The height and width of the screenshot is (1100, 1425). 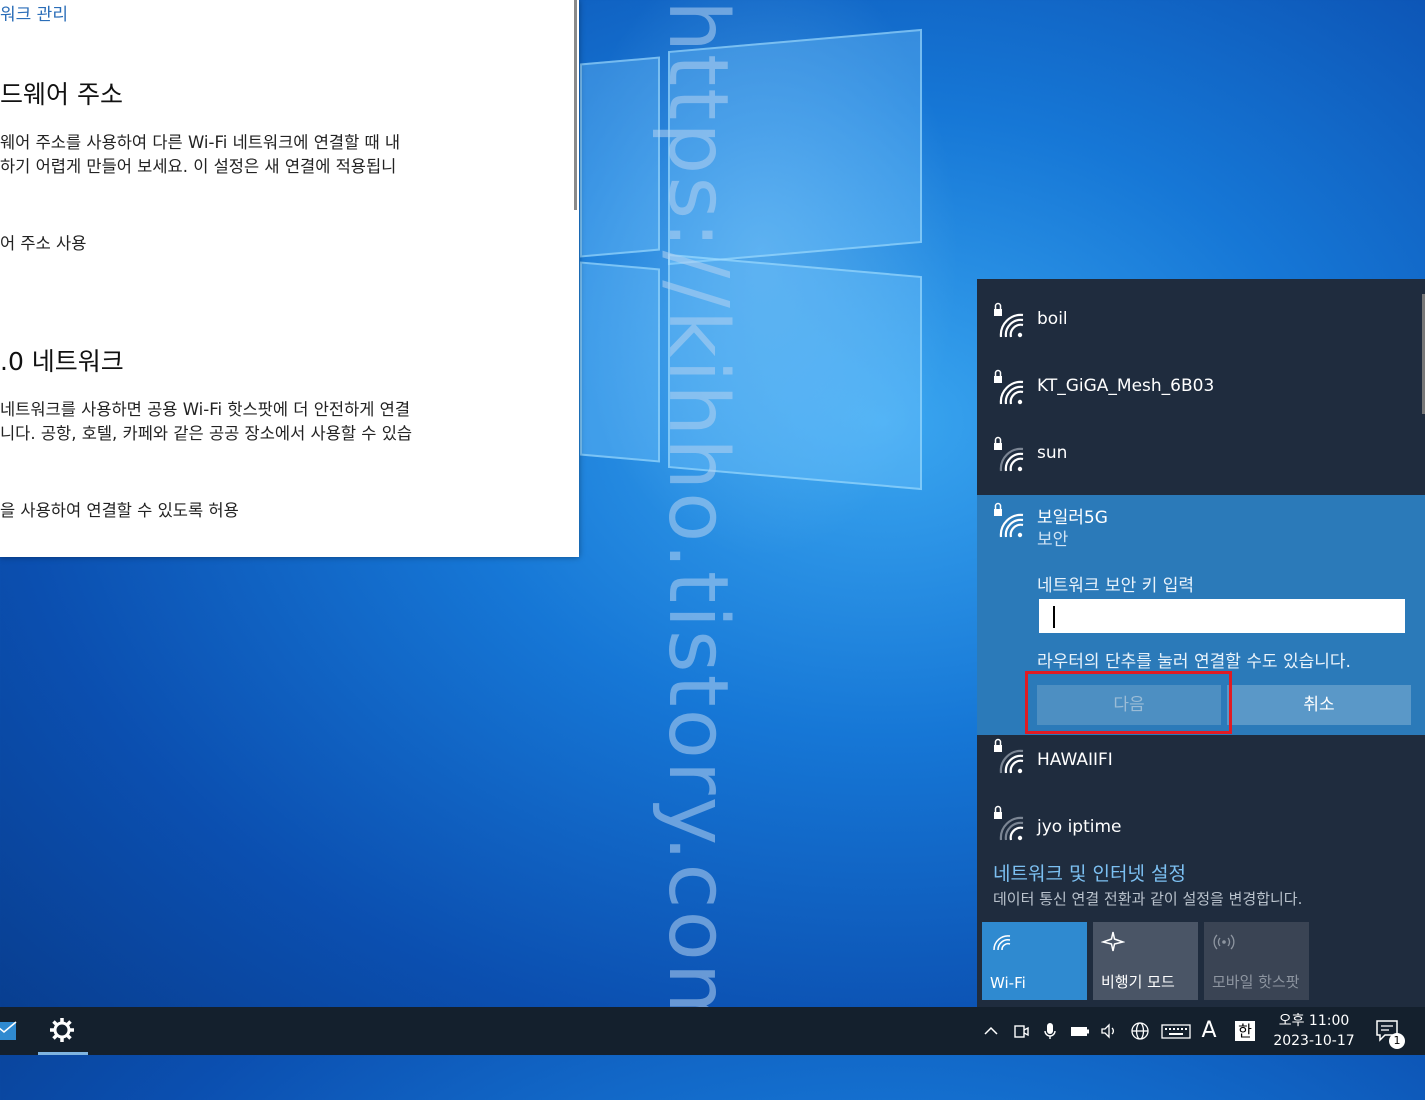 I want to click on wps-hint: 라우터의 단추를 눌러 연결할 수도 있습니다., so click(x=1194, y=662).